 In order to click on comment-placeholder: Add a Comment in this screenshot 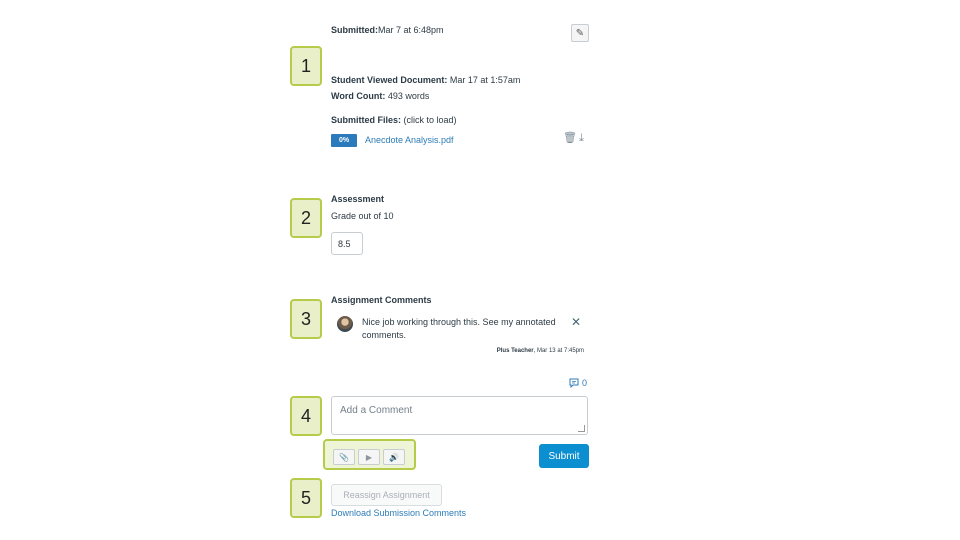, I will do `click(376, 410)`.